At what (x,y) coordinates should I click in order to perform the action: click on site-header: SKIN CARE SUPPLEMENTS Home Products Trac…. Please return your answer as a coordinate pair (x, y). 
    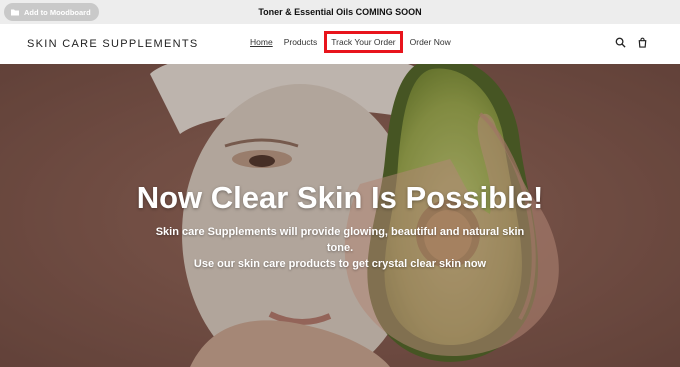
    Looking at the image, I should click on (340, 44).